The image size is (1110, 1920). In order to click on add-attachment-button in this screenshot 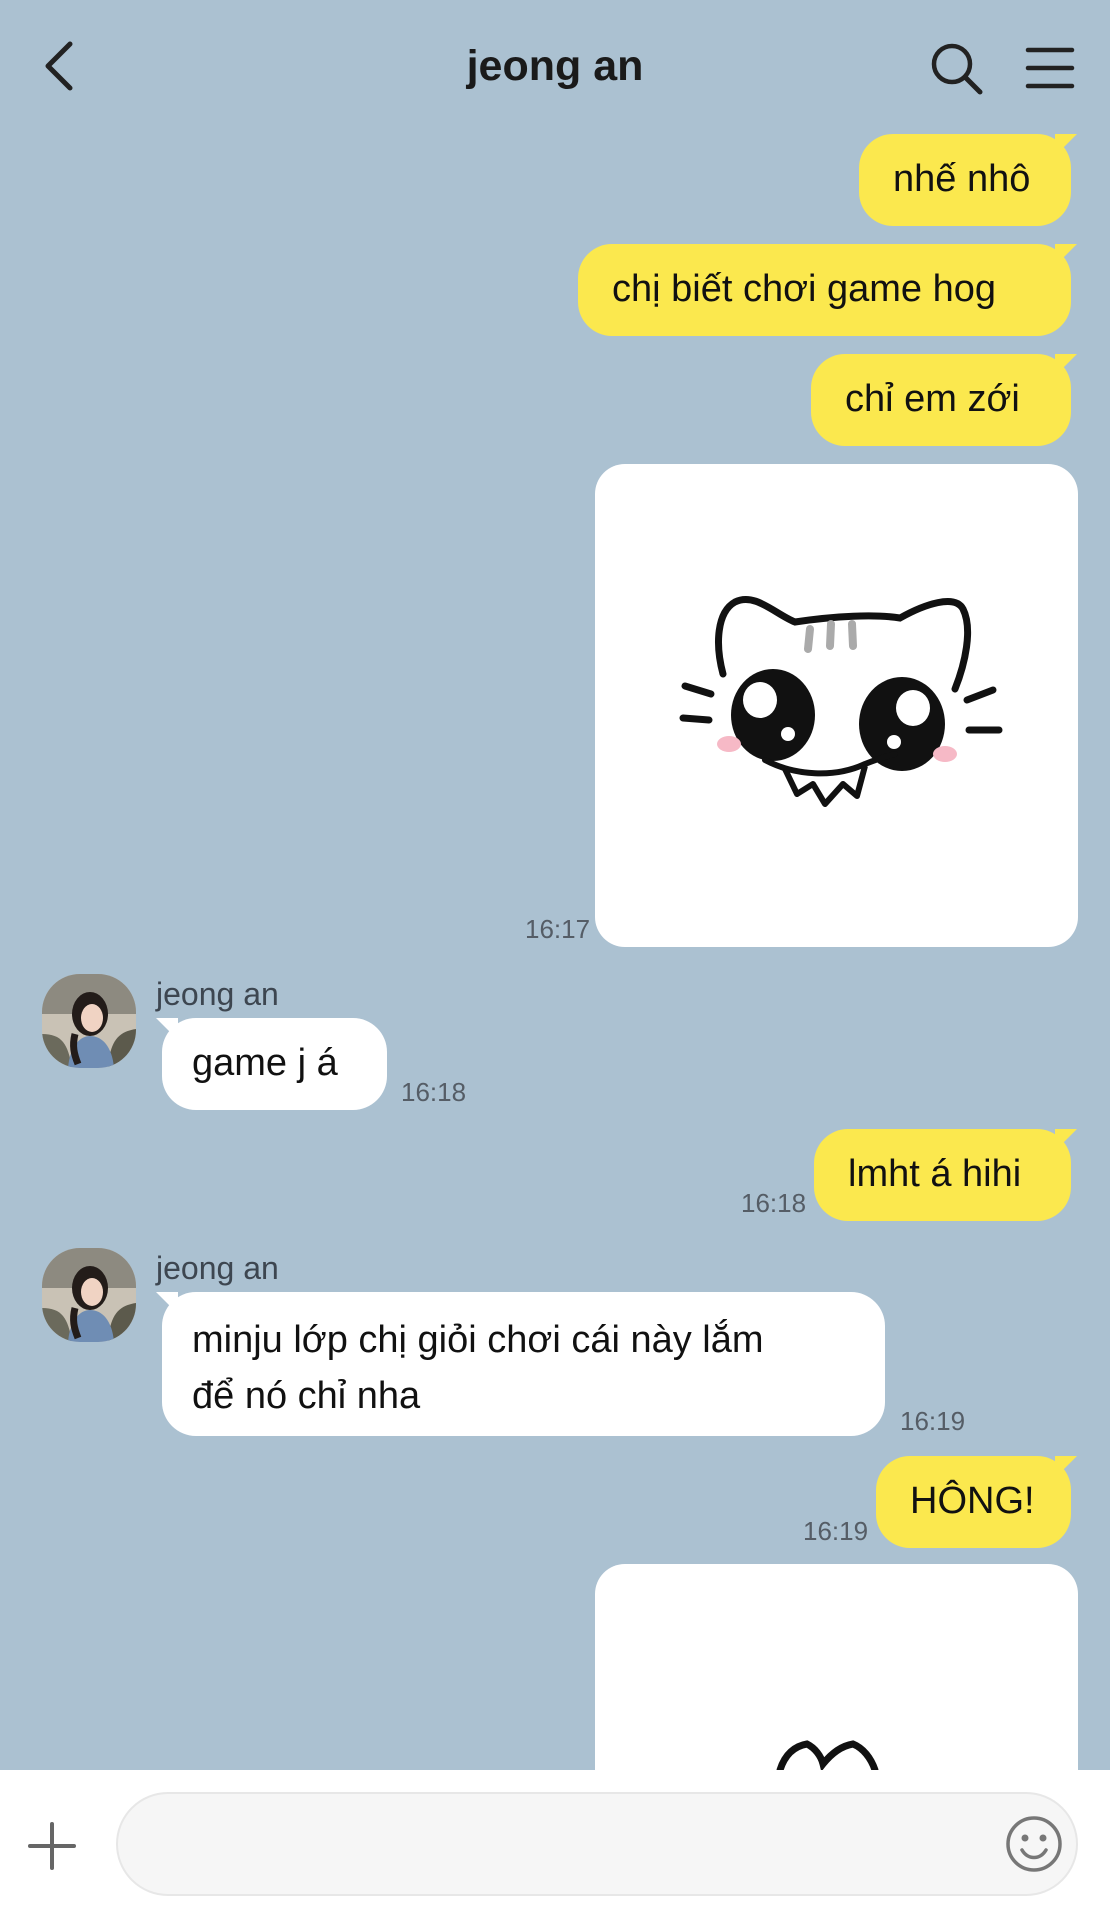, I will do `click(52, 1846)`.